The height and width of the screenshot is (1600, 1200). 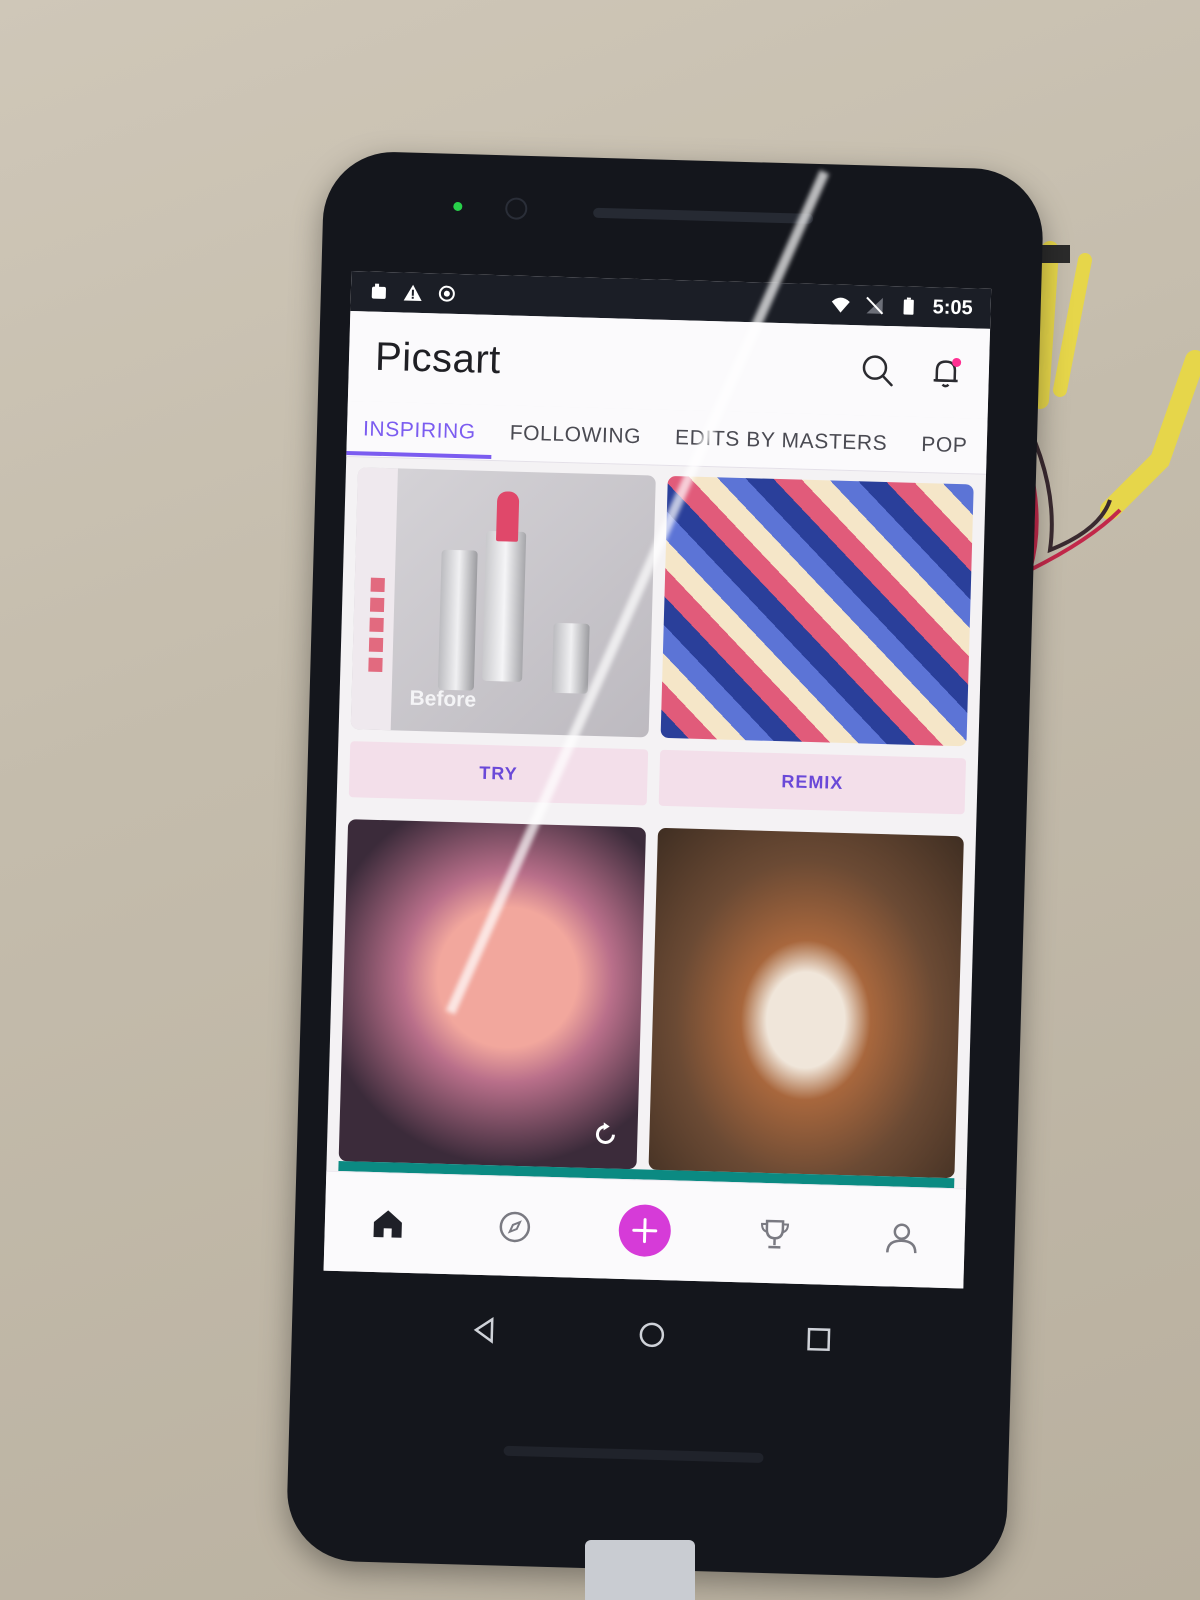 What do you see at coordinates (419, 430) in the screenshot?
I see `tab-inspiring: INSPIRING` at bounding box center [419, 430].